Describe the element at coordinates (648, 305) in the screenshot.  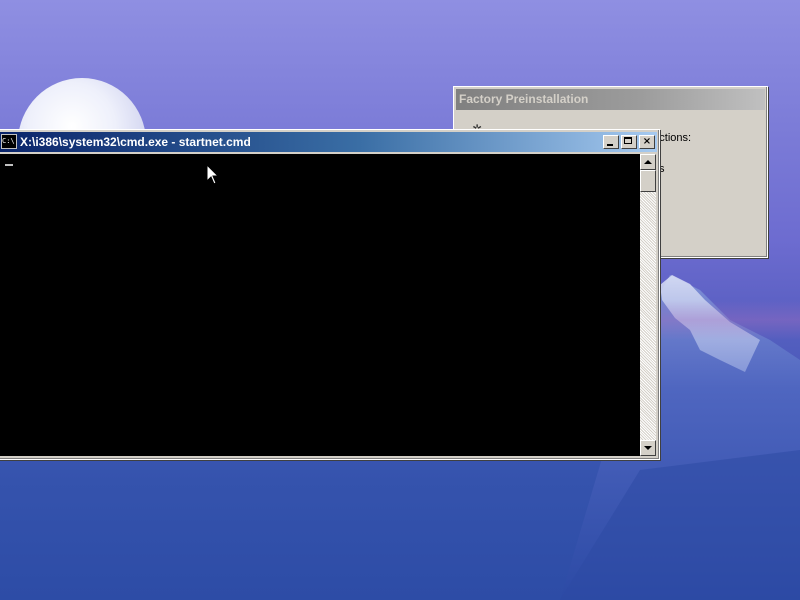
I see `vertical-scrollbar` at that location.